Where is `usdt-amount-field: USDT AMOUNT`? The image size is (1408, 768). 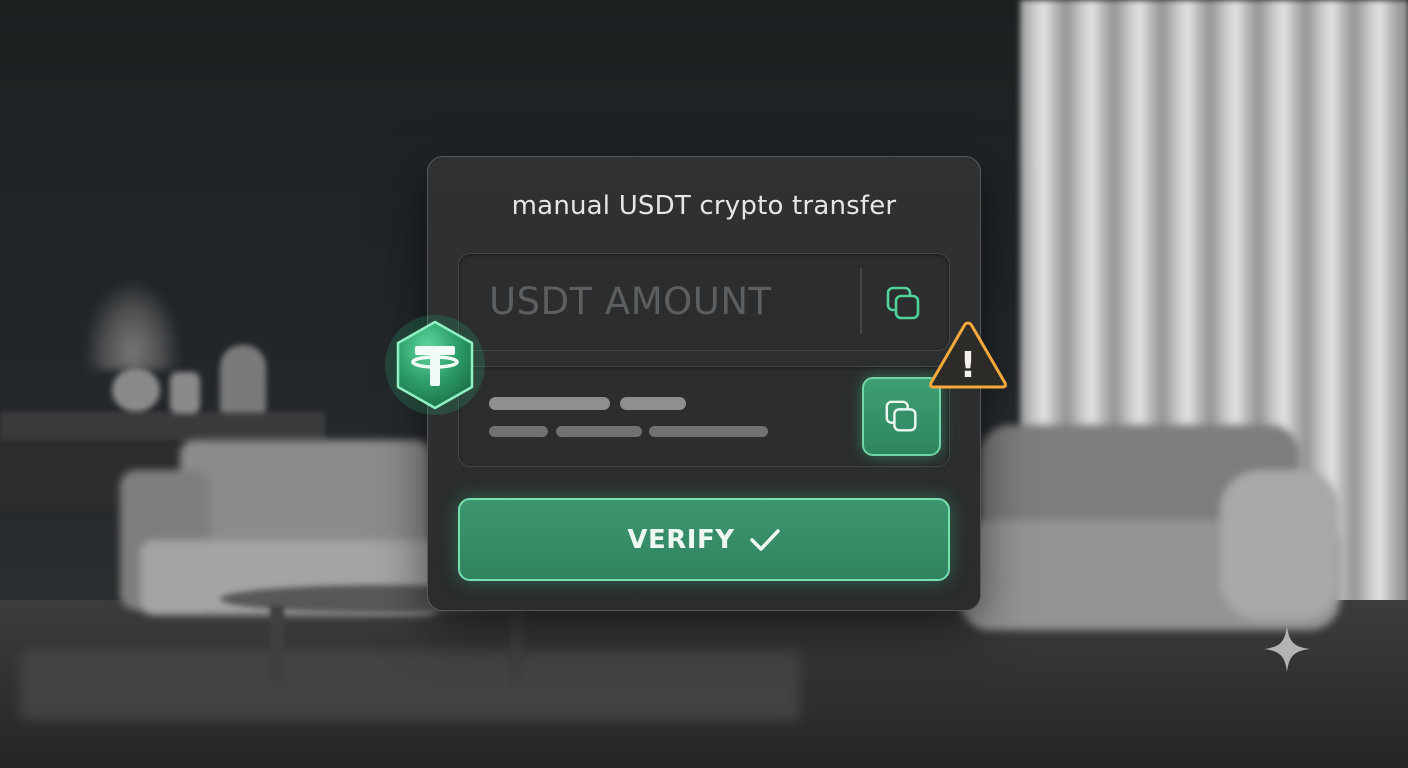 usdt-amount-field: USDT AMOUNT is located at coordinates (704, 302).